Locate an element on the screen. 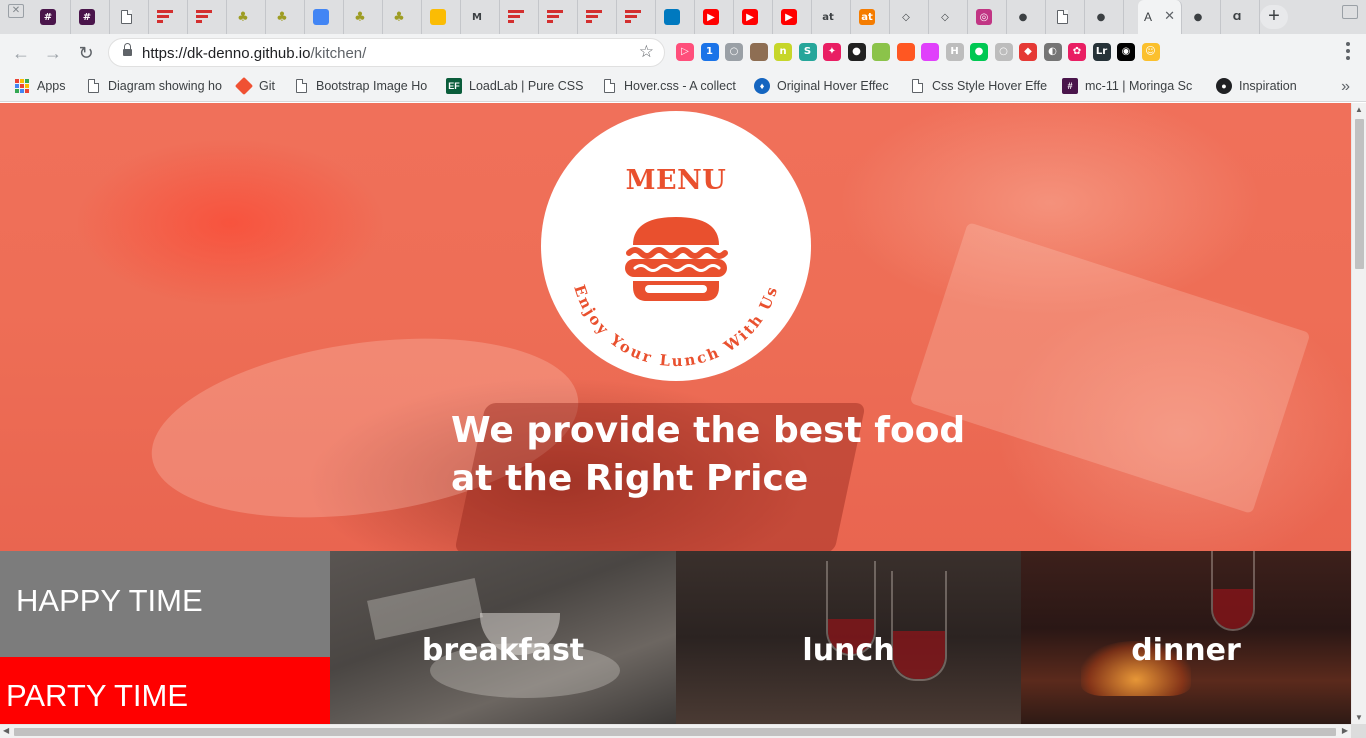 This screenshot has height=738, width=1366. ext-pink-page-icon is located at coordinates (930, 52).